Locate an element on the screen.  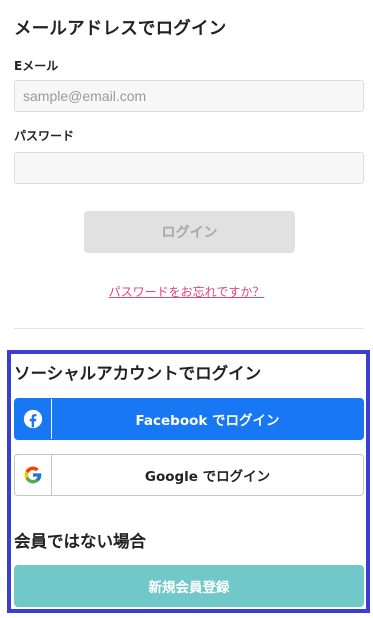
password-field is located at coordinates (189, 168).